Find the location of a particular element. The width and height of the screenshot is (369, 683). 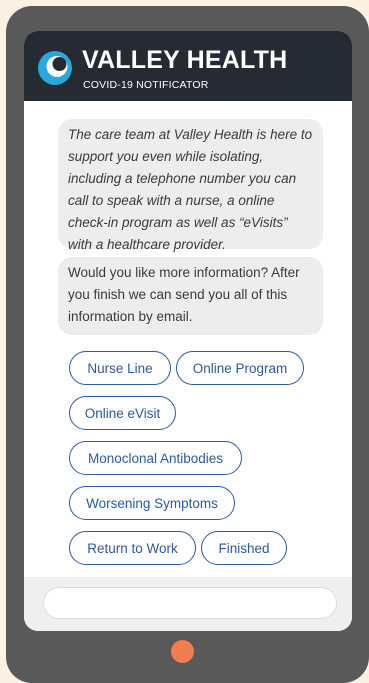

app-subtitle: COVID-19 NOTIFICATOR is located at coordinates (146, 85).